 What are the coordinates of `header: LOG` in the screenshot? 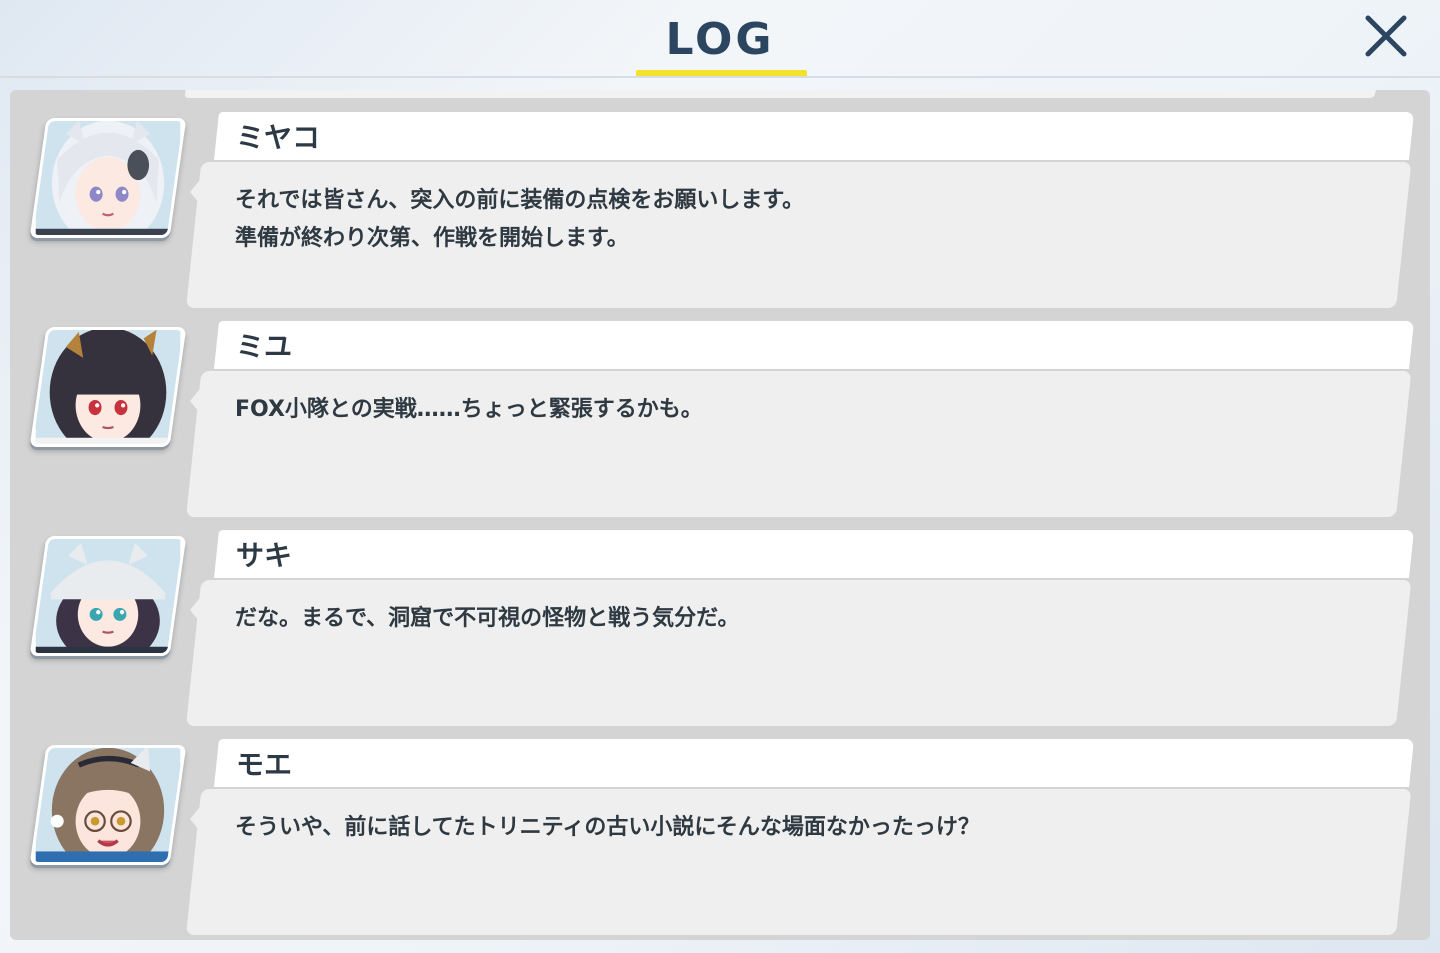 It's located at (720, 39).